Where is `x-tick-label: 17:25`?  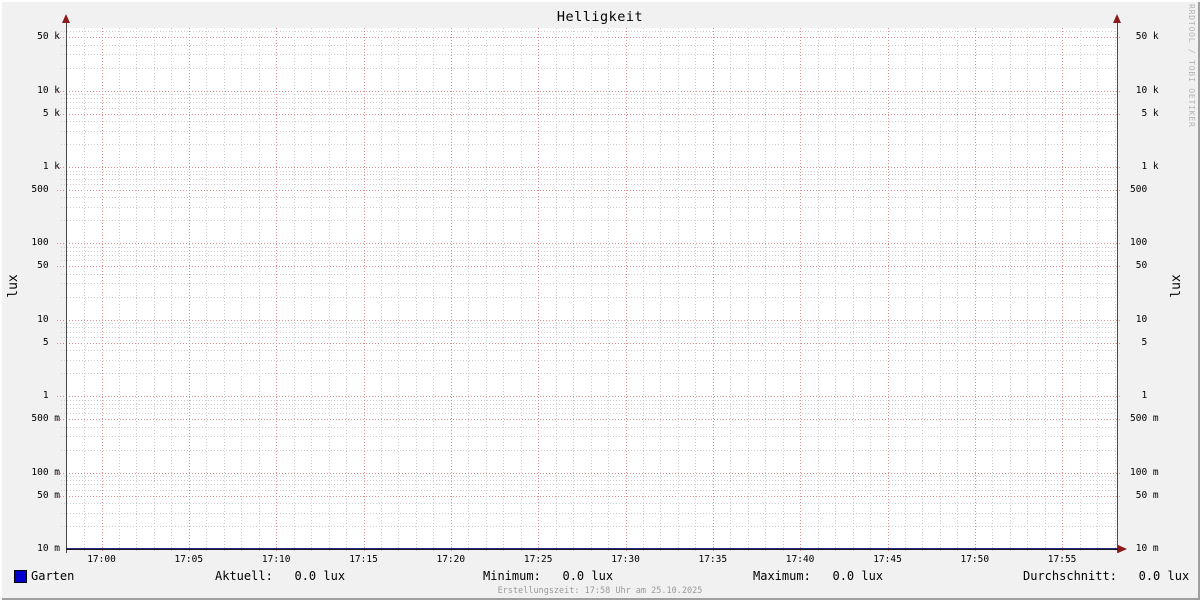 x-tick-label: 17:25 is located at coordinates (538, 559).